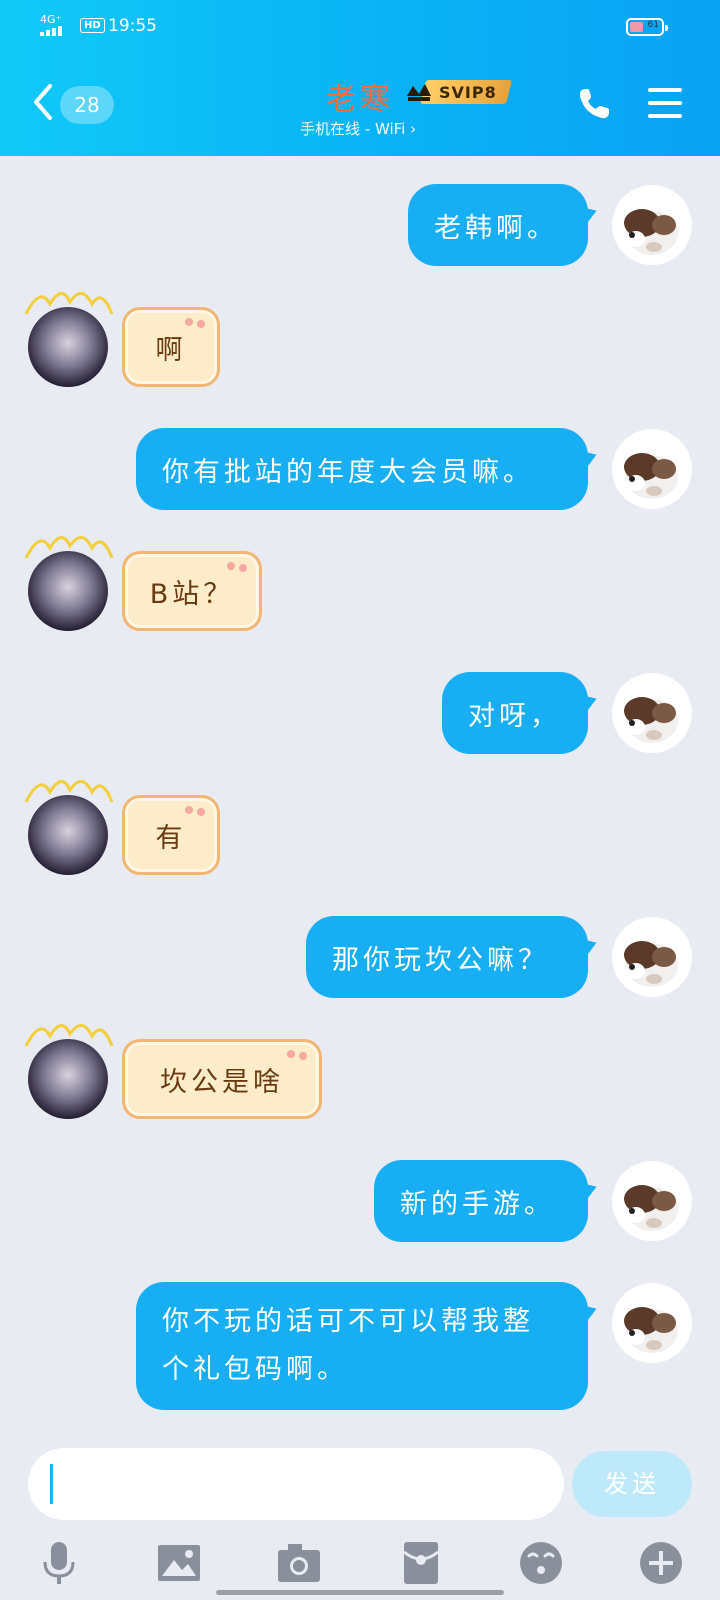 The height and width of the screenshot is (1600, 720). Describe the element at coordinates (192, 594) in the screenshot. I see `message-text: B站？` at that location.